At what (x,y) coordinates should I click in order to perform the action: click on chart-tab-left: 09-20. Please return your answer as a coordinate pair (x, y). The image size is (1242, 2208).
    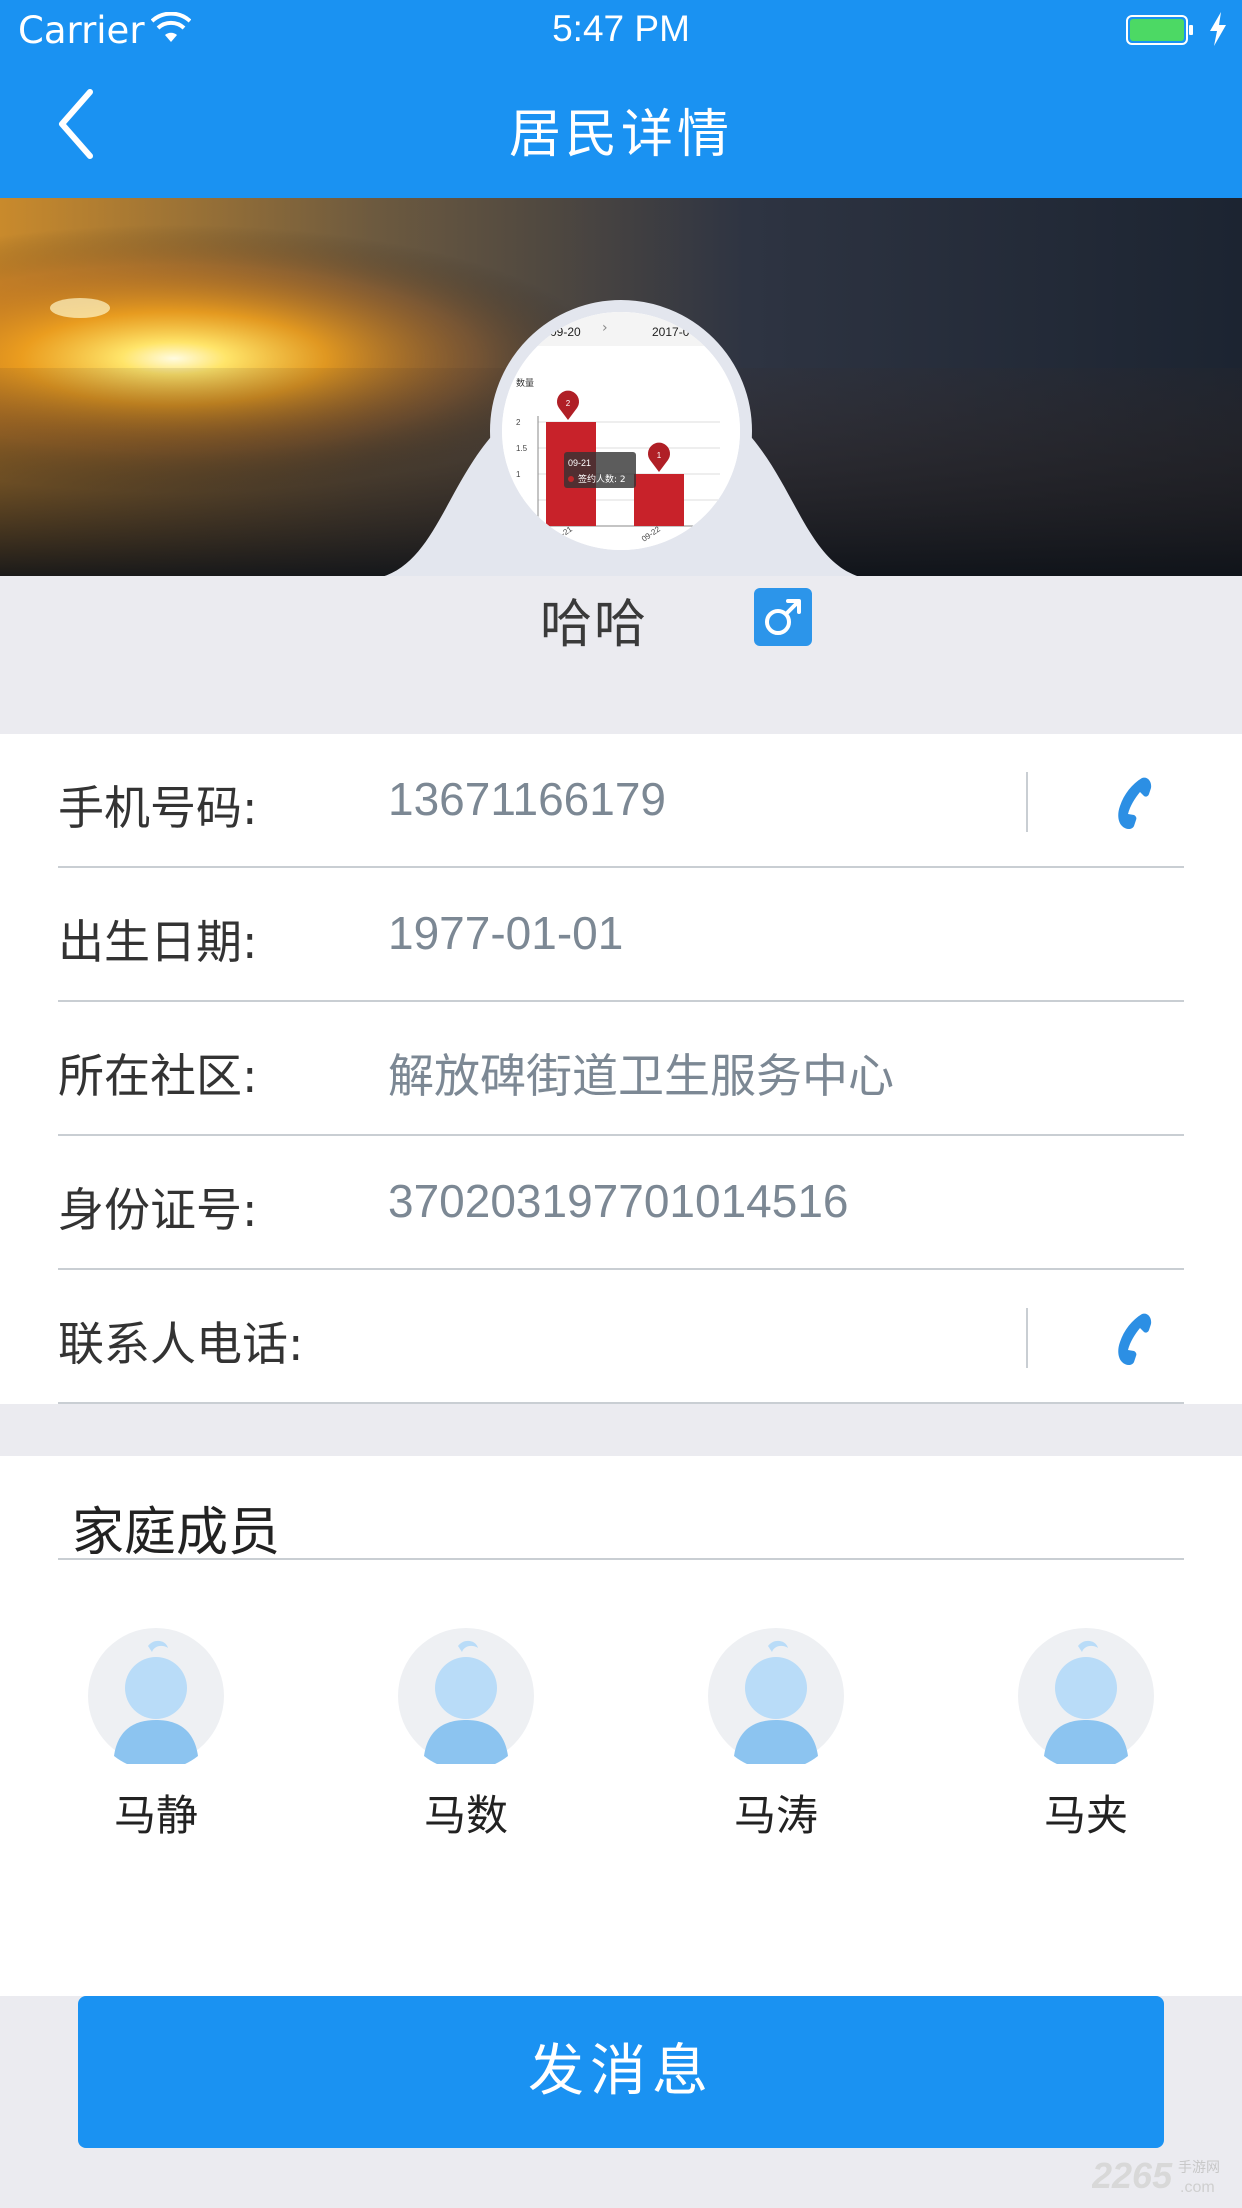
    Looking at the image, I should click on (565, 332).